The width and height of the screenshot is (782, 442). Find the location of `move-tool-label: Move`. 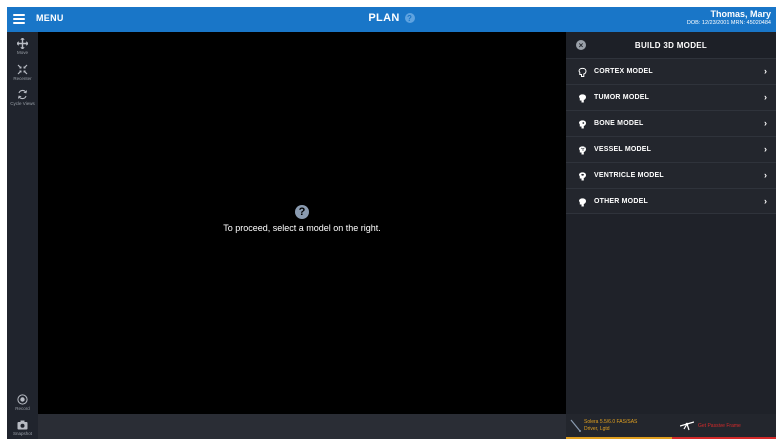

move-tool-label: Move is located at coordinates (22, 52).